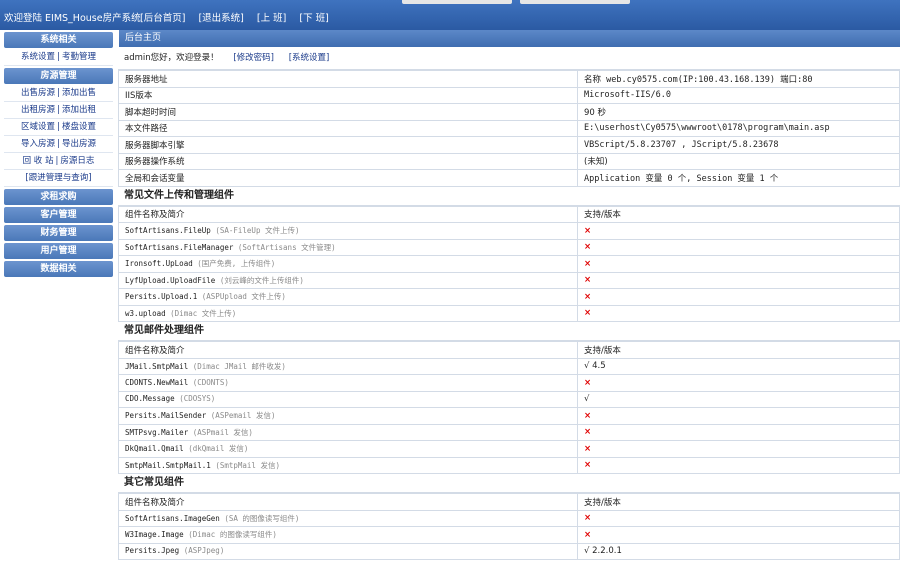  Describe the element at coordinates (509, 231) in the screenshot. I see `table-row: SoftArtisans.FileUp (SA-FileUp 文件上传) ×` at that location.